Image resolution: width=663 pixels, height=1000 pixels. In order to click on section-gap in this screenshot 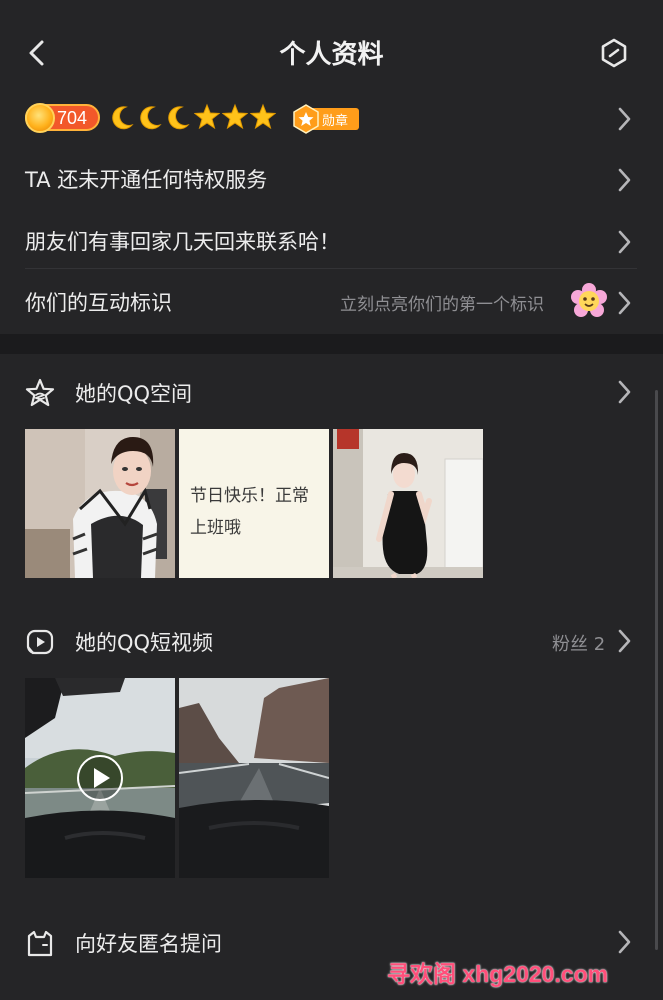, I will do `click(331, 344)`.